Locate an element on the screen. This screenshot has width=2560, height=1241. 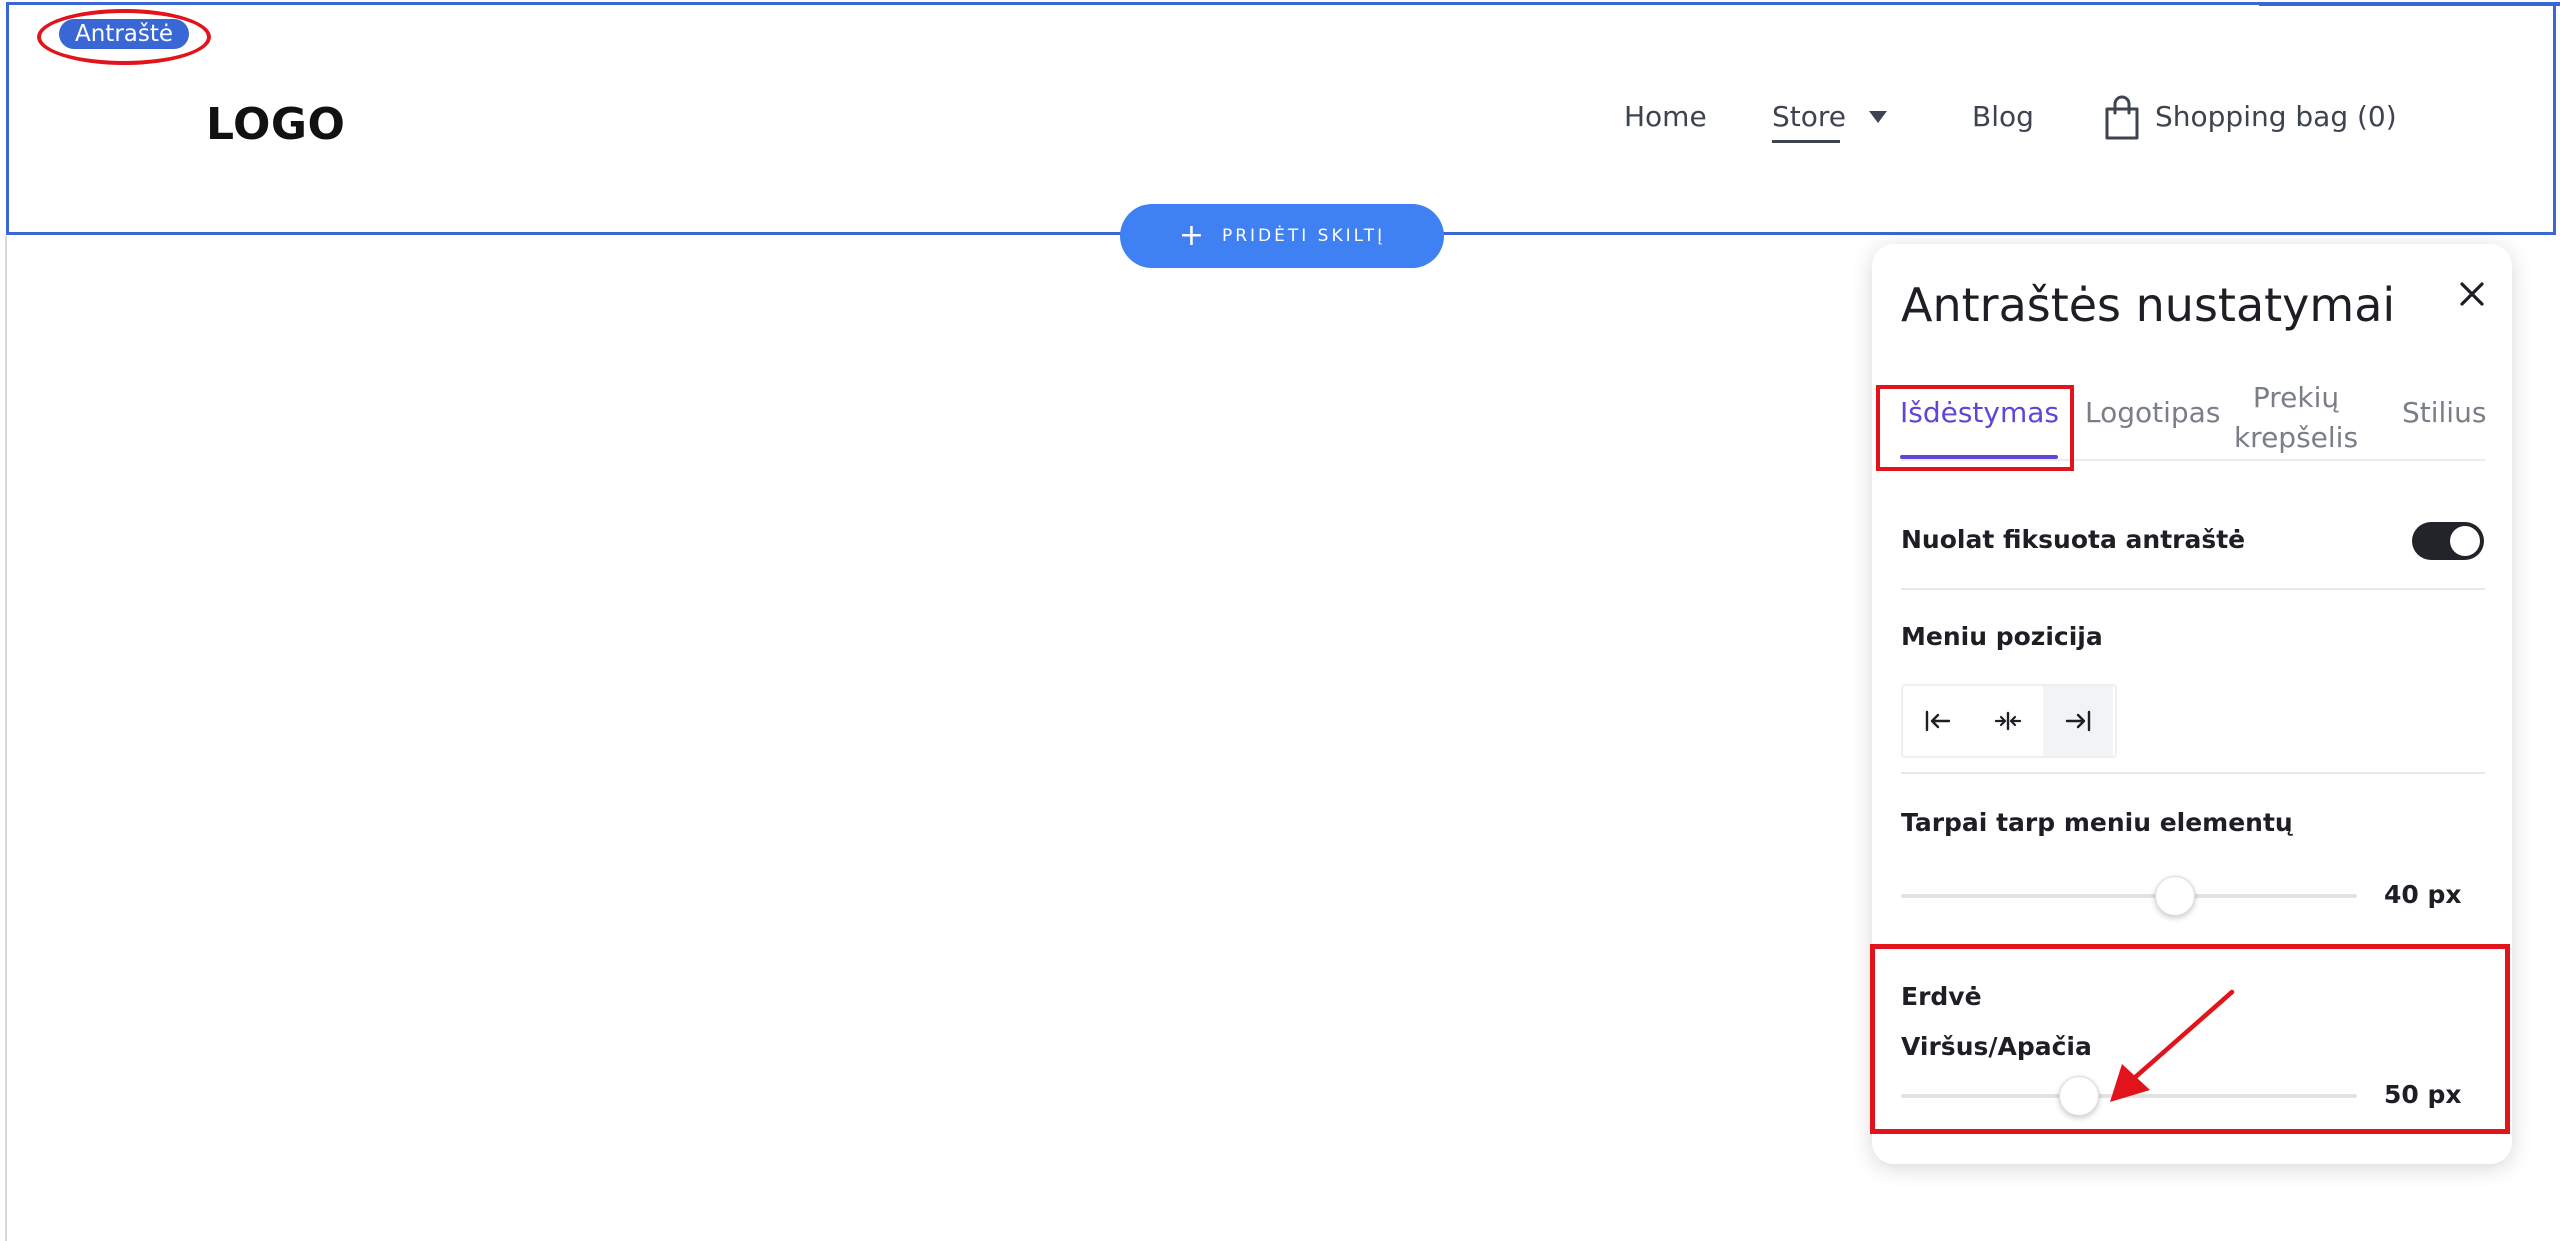
fixed-header-toggle is located at coordinates (2448, 541).